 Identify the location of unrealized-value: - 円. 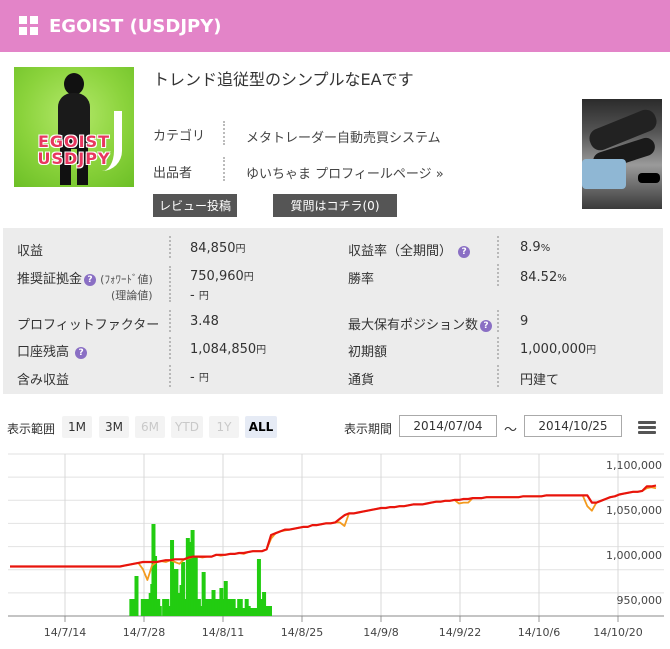
(199, 377).